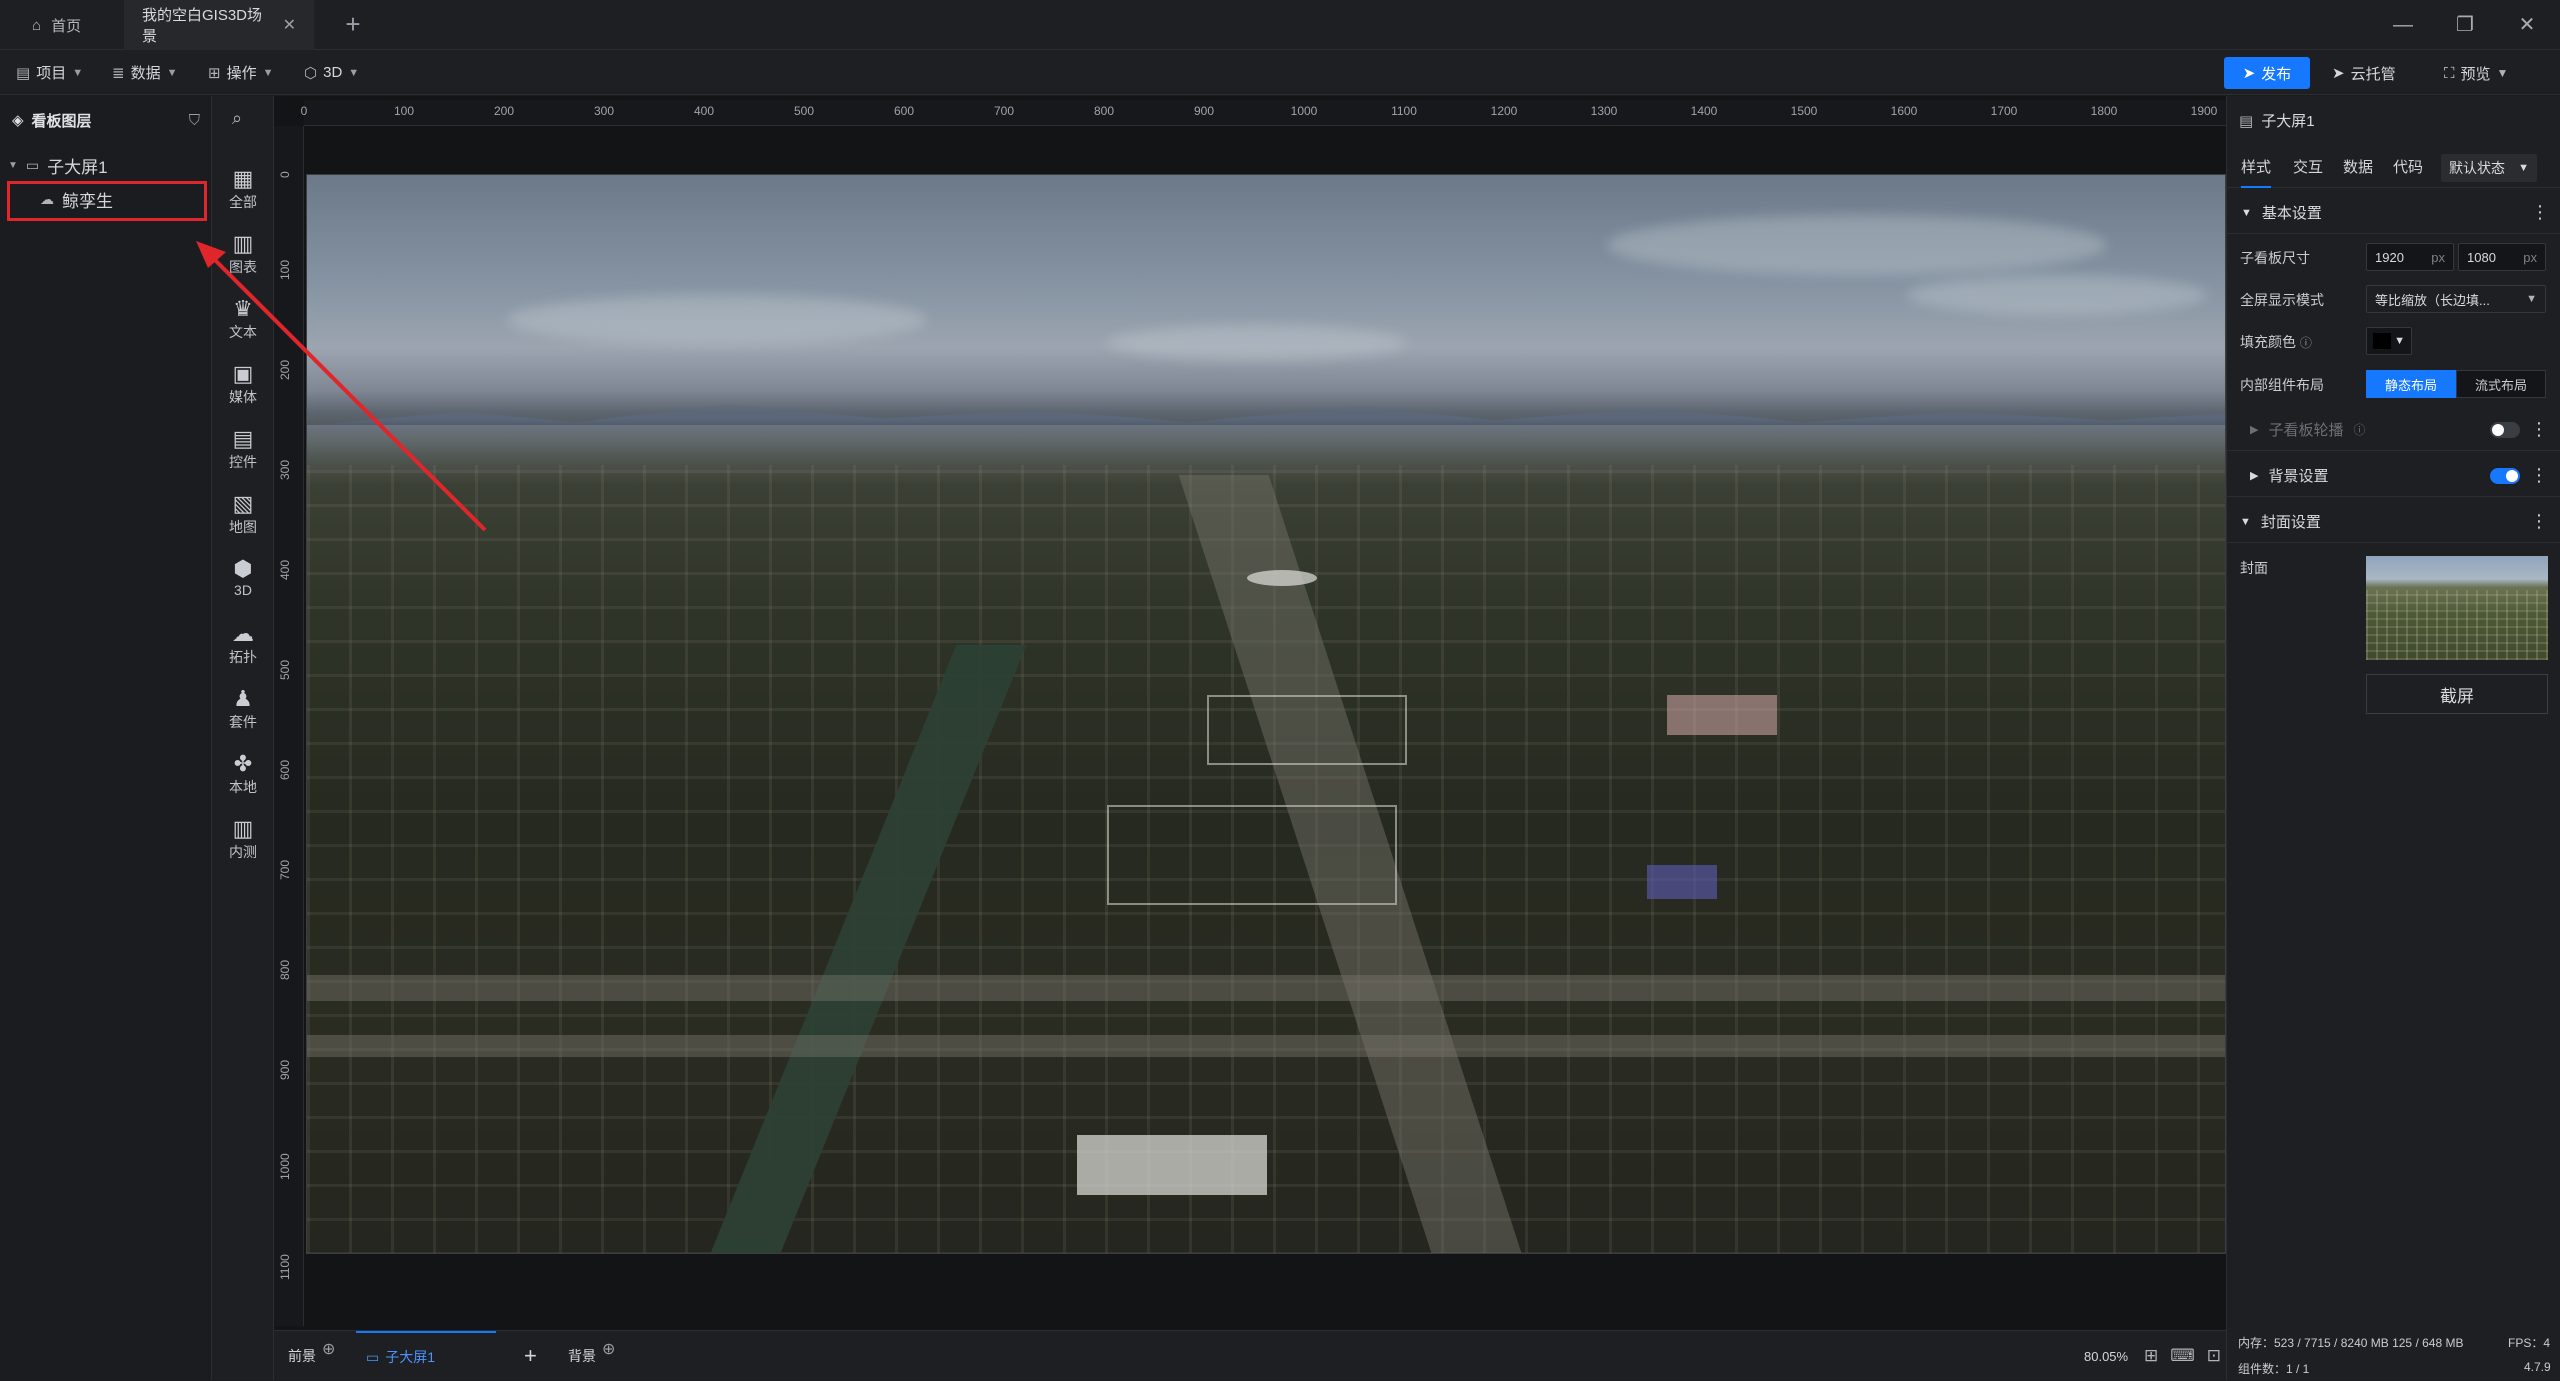  I want to click on control-icon: ▤, so click(243, 438).